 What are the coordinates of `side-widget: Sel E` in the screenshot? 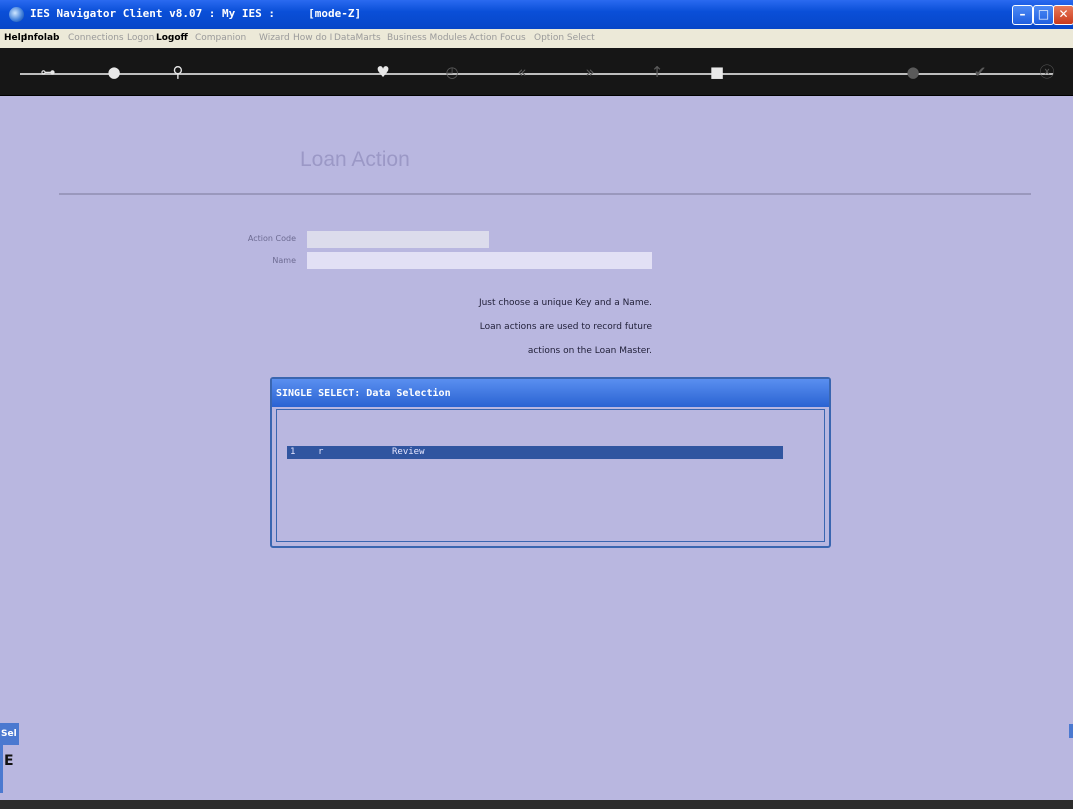 It's located at (17, 759).